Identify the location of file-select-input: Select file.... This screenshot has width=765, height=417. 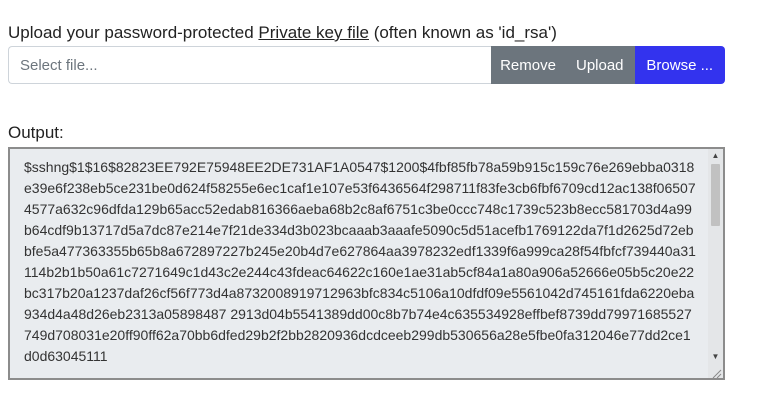
(249, 65).